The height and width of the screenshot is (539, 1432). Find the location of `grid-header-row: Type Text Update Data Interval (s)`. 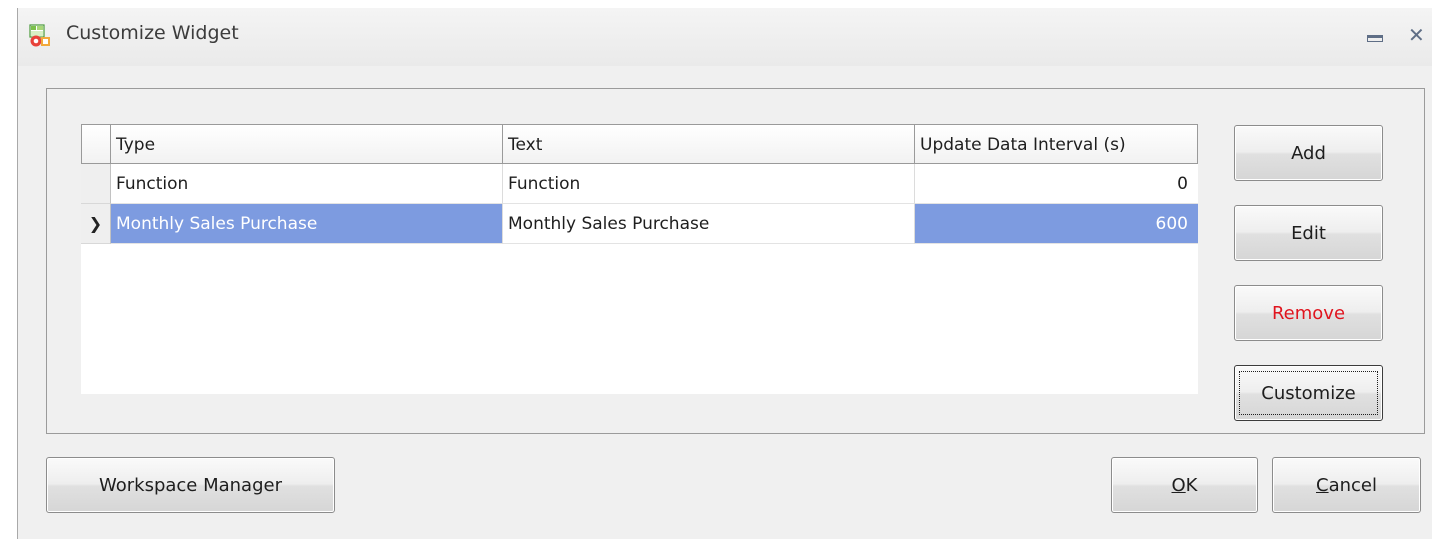

grid-header-row: Type Text Update Data Interval (s) is located at coordinates (639, 144).